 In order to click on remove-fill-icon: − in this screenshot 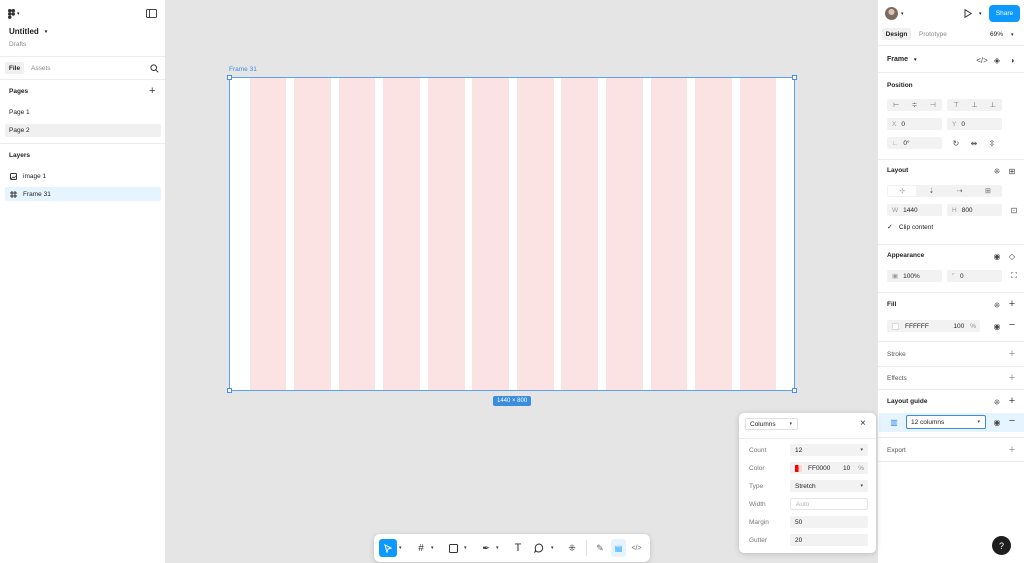, I will do `click(1012, 325)`.